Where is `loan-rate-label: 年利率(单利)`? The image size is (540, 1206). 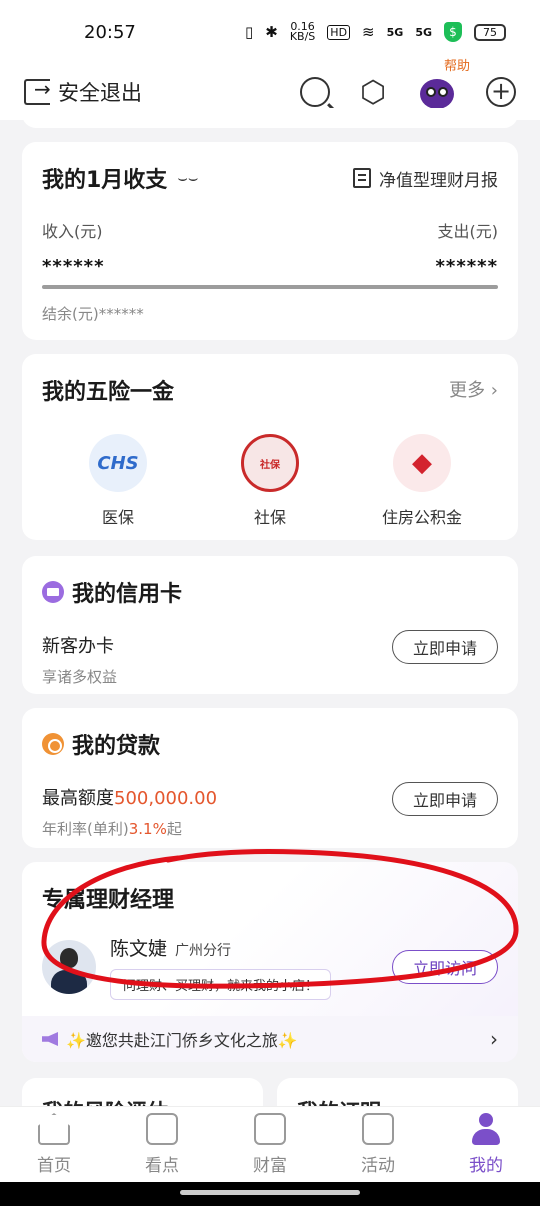 loan-rate-label: 年利率(单利) is located at coordinates (85, 829).